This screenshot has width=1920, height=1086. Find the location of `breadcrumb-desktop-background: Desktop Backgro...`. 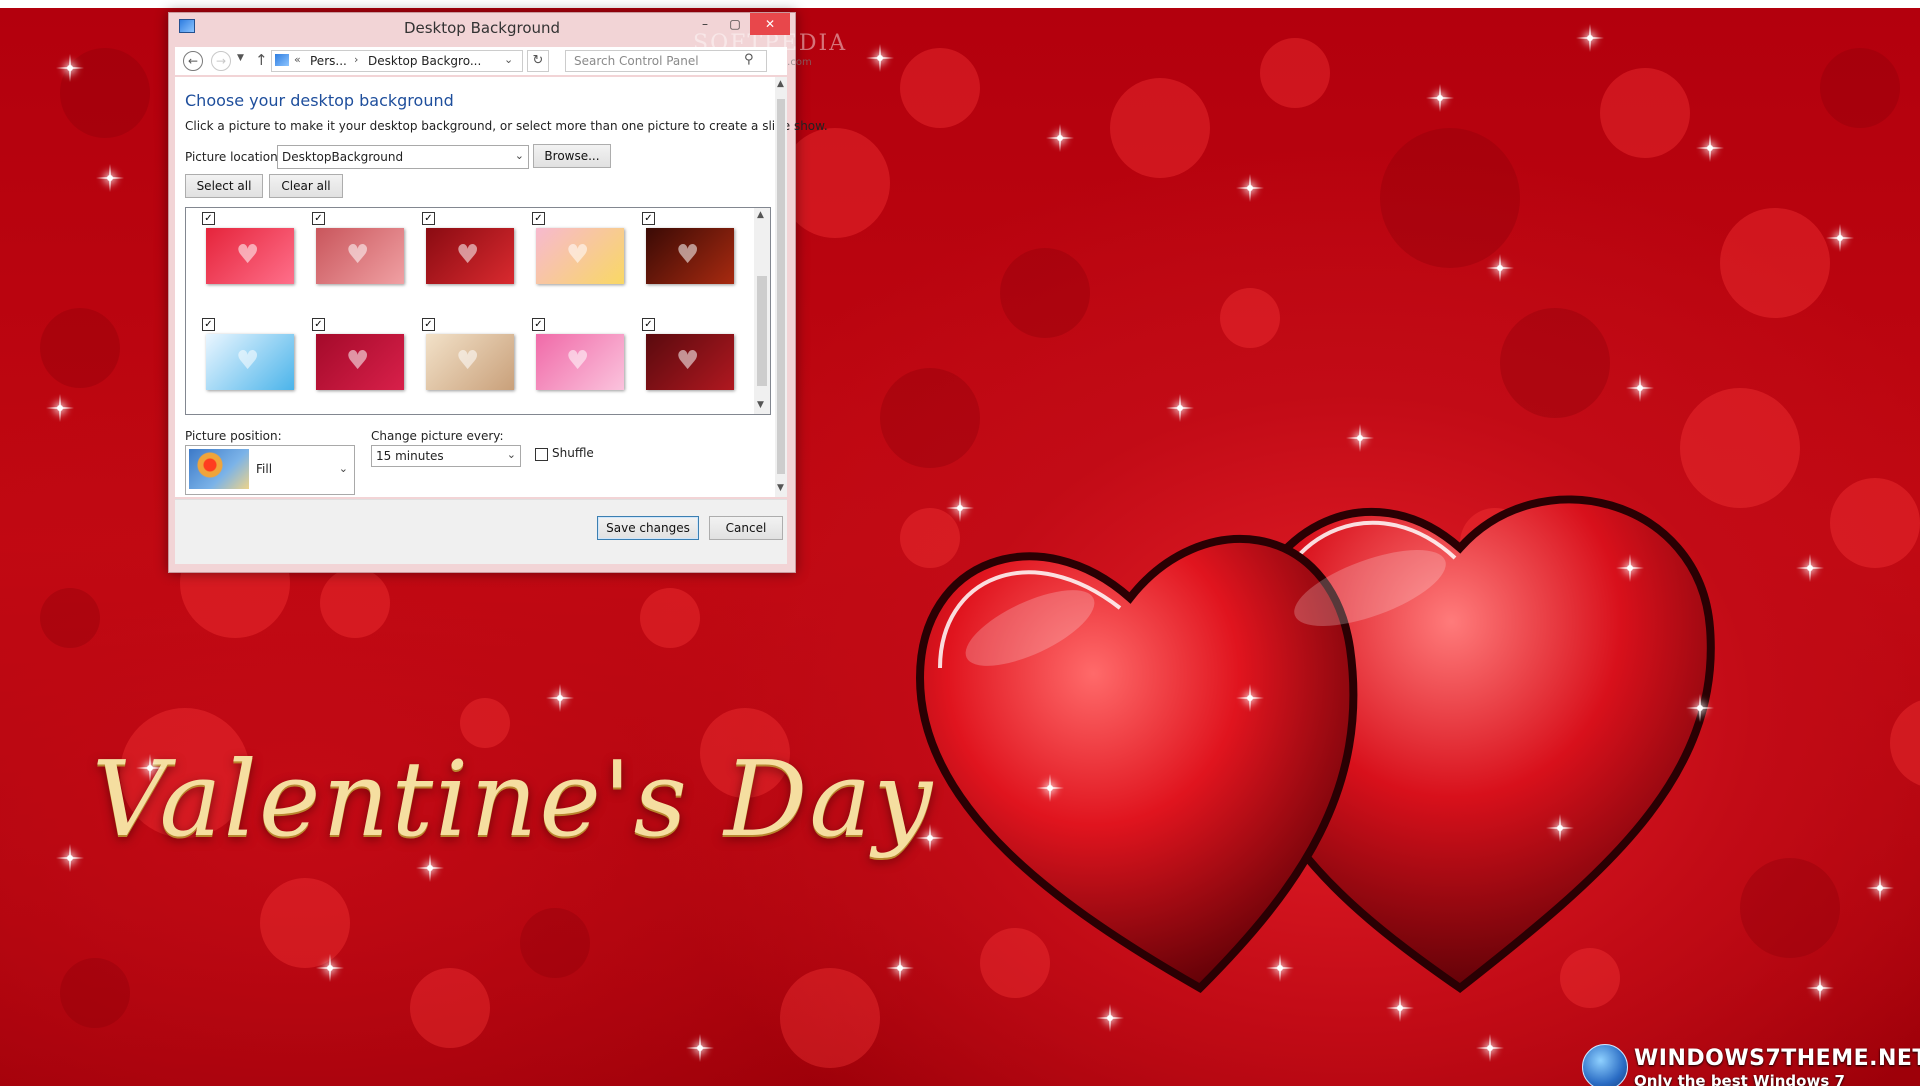

breadcrumb-desktop-background: Desktop Backgro... is located at coordinates (424, 61).